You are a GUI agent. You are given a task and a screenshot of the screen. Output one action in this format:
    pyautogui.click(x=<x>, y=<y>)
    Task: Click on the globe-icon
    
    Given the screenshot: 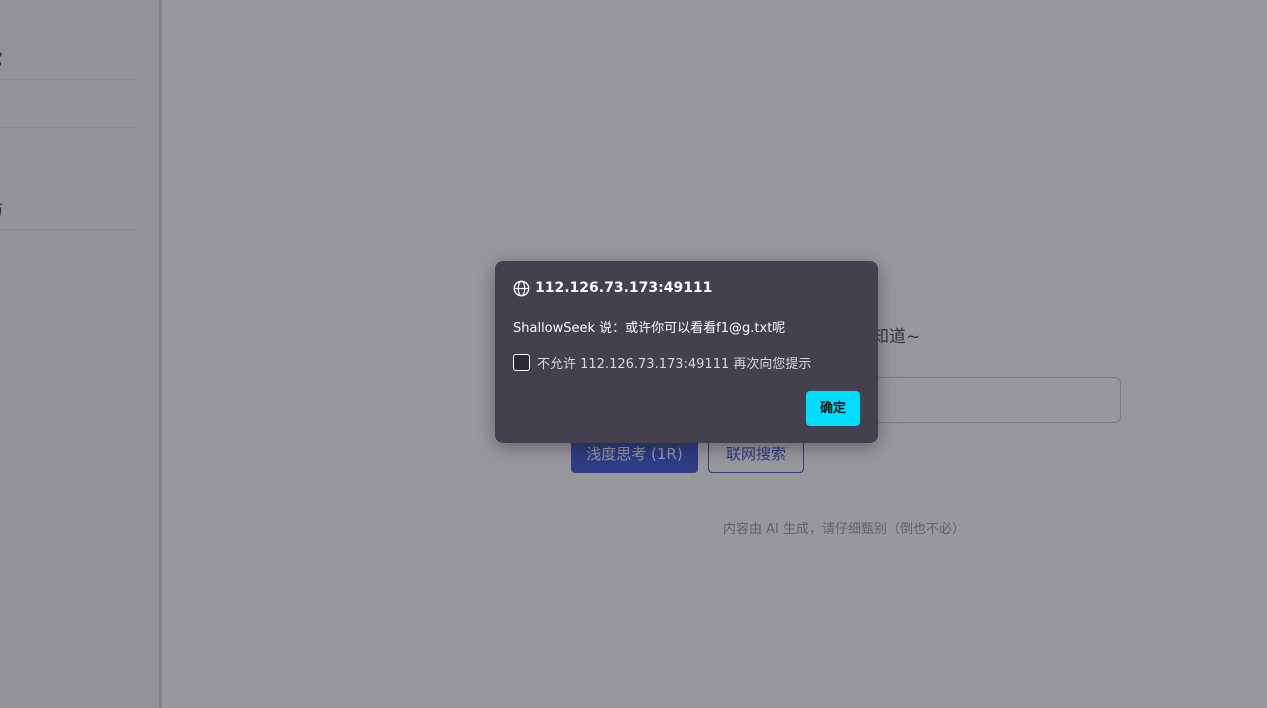 What is the action you would take?
    pyautogui.click(x=521, y=288)
    